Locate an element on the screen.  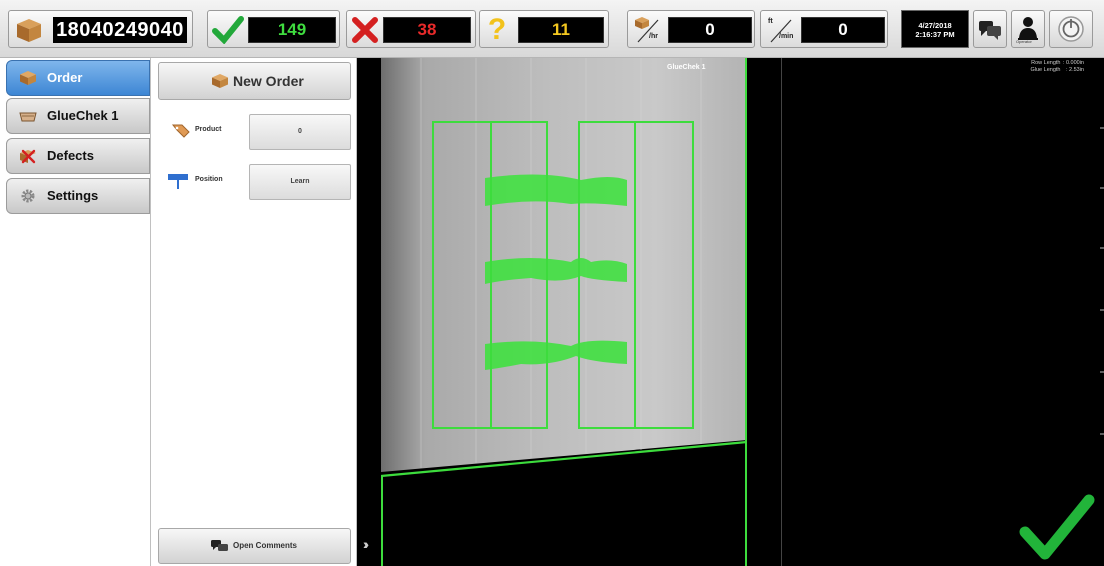
nav-tab-label: Defects is located at coordinates (70, 155).